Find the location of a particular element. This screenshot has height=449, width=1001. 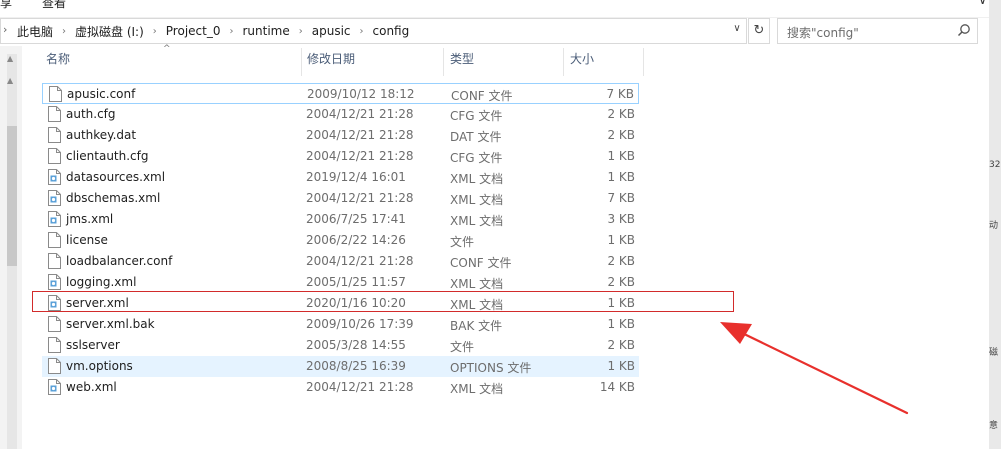

breadcrumb-root-chevron-icon: › is located at coordinates (5, 29).